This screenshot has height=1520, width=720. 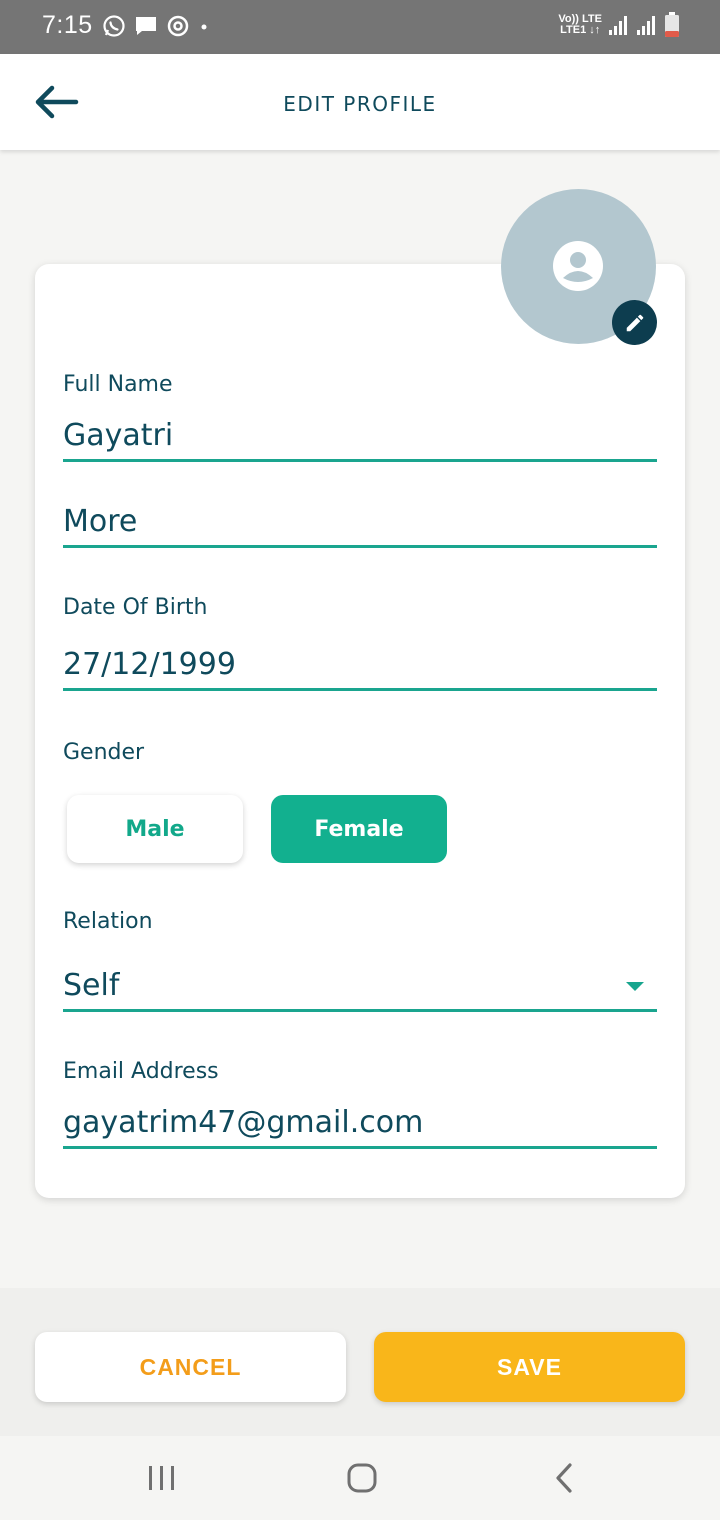 What do you see at coordinates (360, 1127) in the screenshot?
I see `email-input: gayatrim47@gmail.com` at bounding box center [360, 1127].